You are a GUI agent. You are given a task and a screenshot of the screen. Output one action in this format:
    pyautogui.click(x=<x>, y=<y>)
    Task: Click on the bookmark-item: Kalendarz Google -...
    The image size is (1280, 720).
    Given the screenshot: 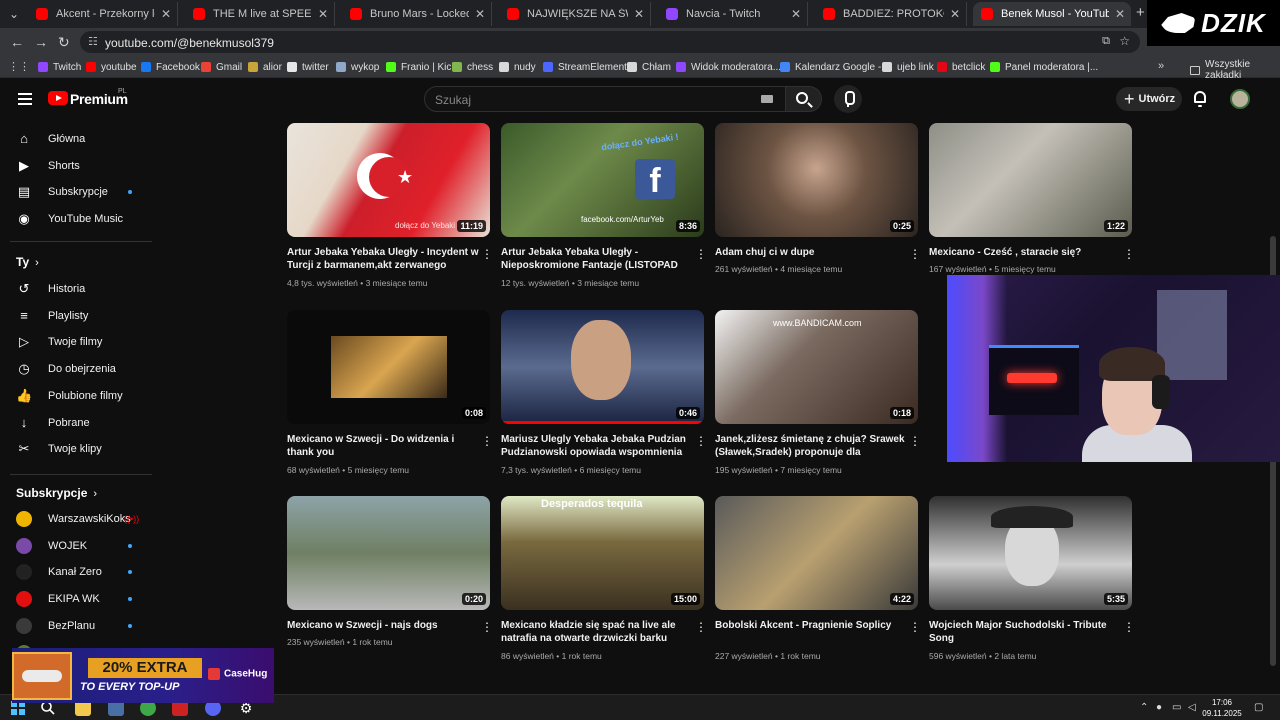 What is the action you would take?
    pyautogui.click(x=835, y=67)
    